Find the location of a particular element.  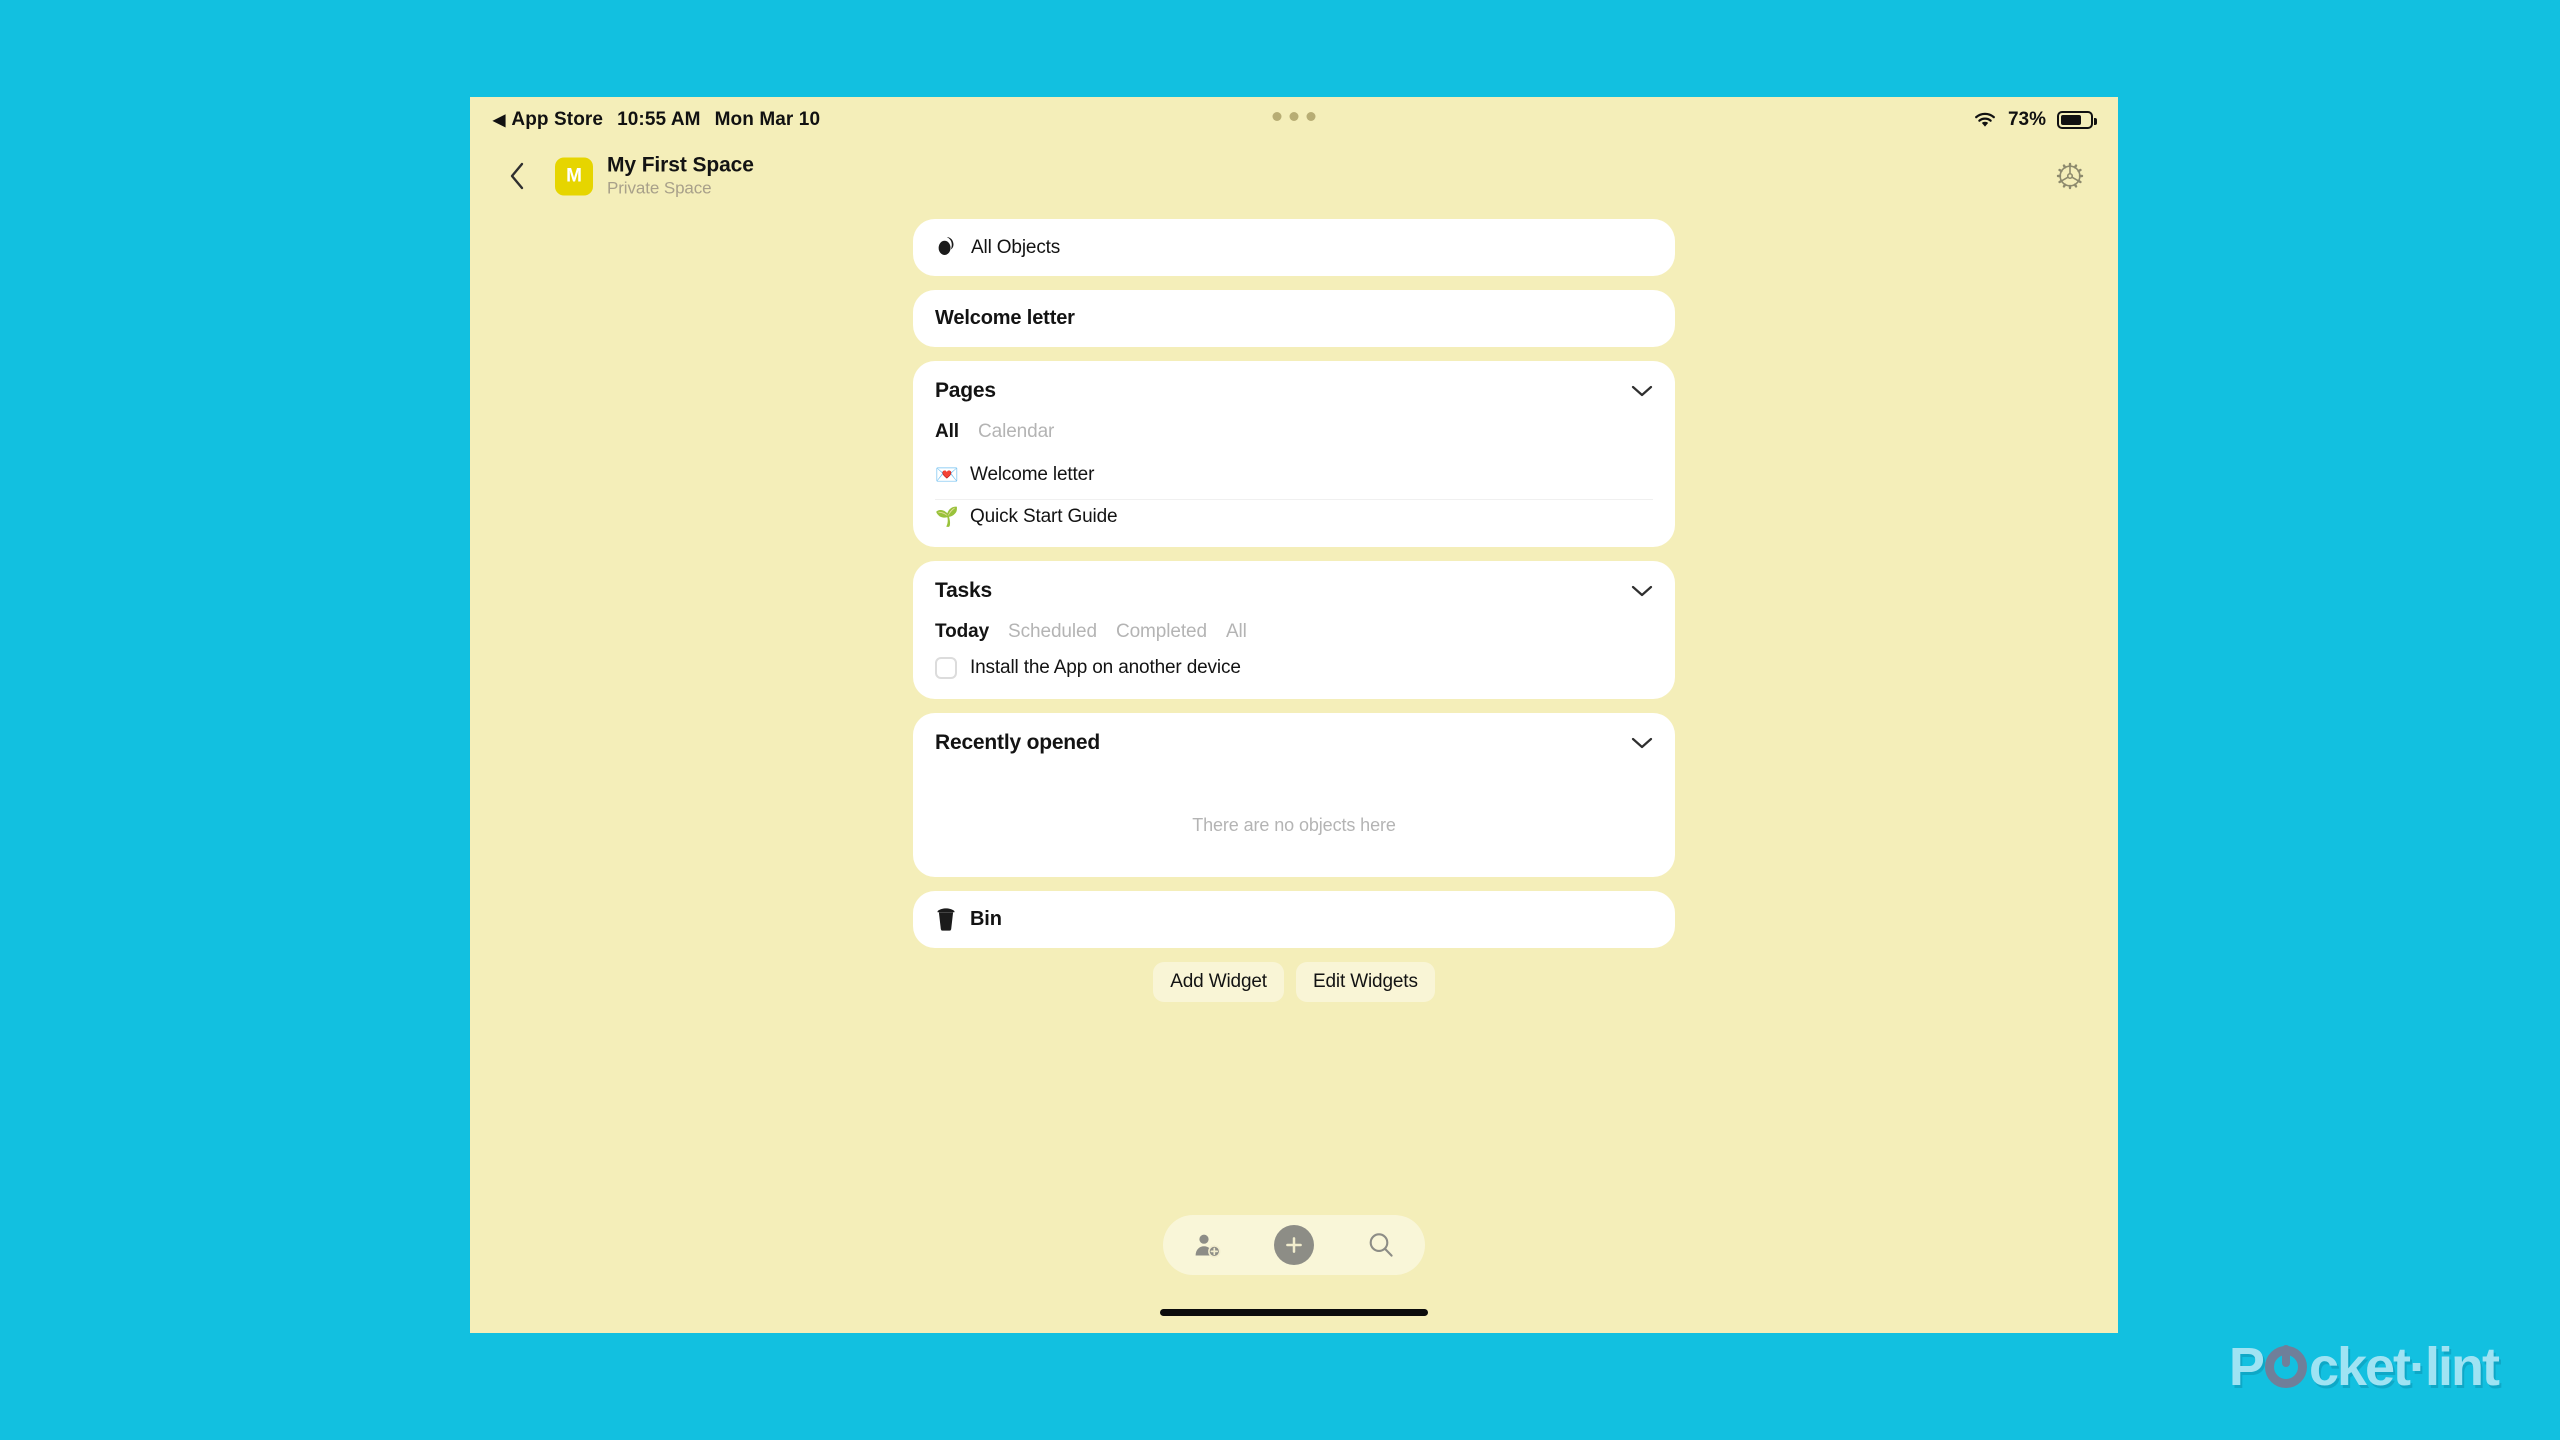

power-symbol-icon is located at coordinates (2285, 1367).